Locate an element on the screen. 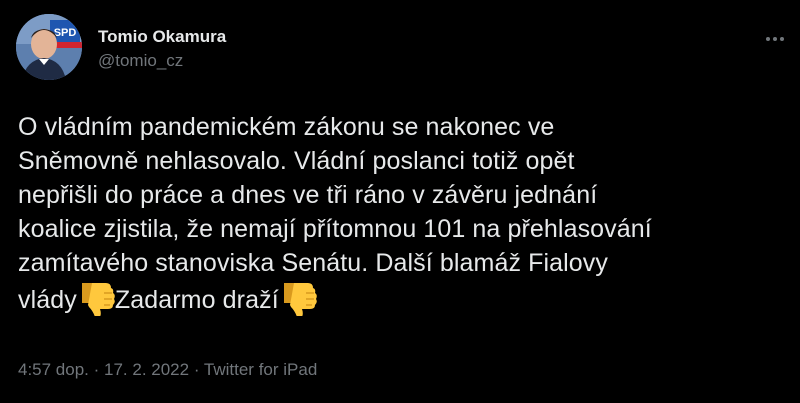 Image resolution: width=800 pixels, height=403 pixels. author-display-name: Tomio Okamura is located at coordinates (162, 37).